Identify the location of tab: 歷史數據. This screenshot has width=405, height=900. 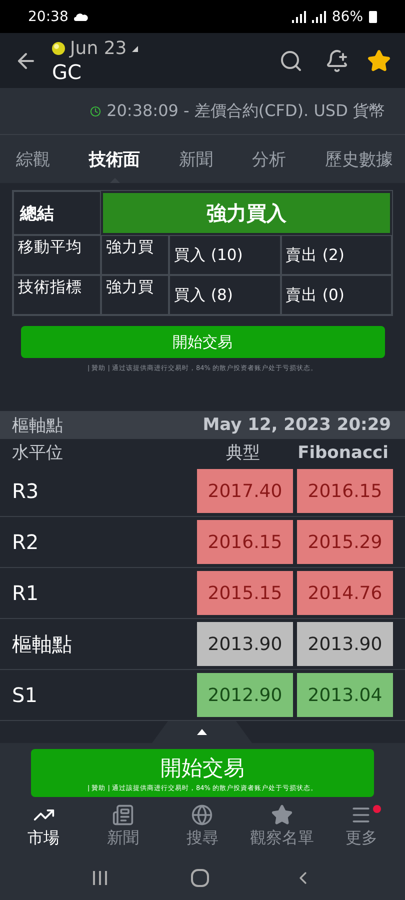
(359, 159).